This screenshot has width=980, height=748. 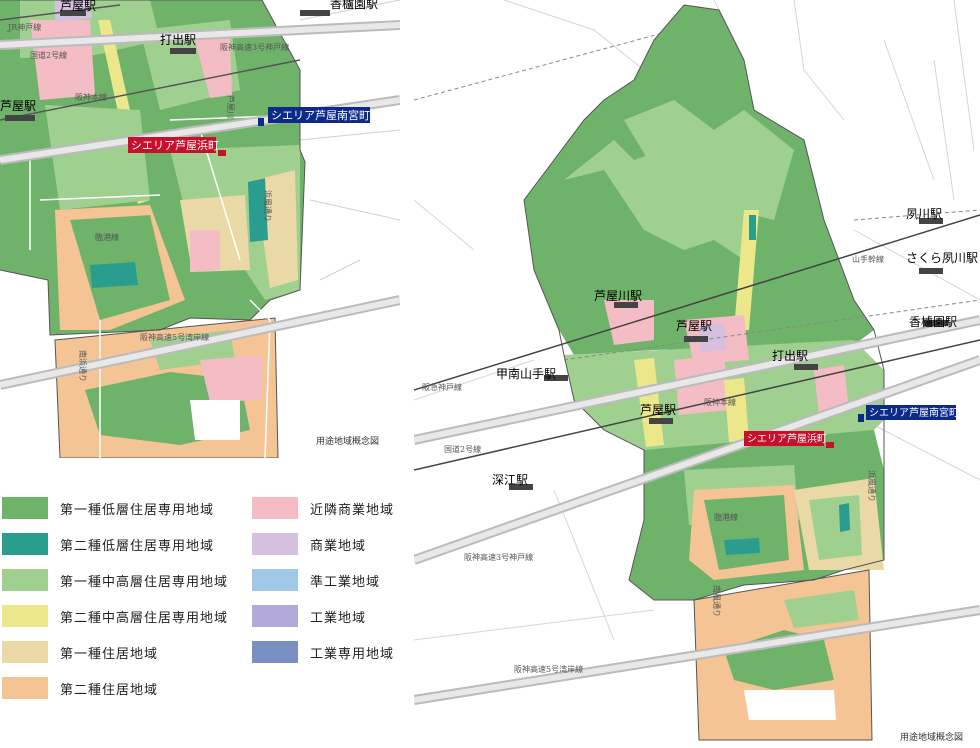 What do you see at coordinates (345, 582) in the screenshot?
I see `legend-label: 準工業地域` at bounding box center [345, 582].